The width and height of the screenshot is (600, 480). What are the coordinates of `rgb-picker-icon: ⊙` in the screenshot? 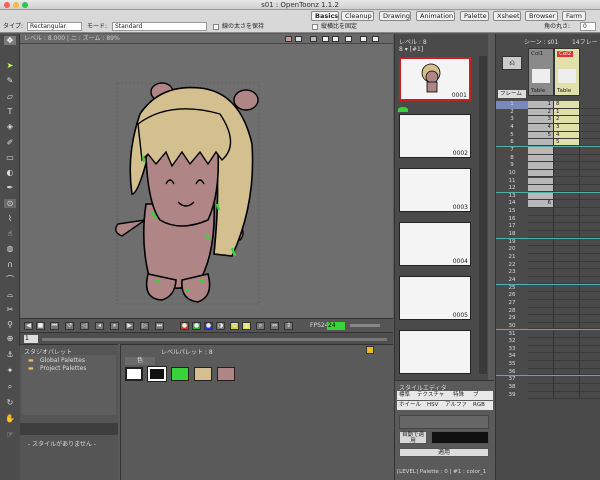 It's located at (10, 203).